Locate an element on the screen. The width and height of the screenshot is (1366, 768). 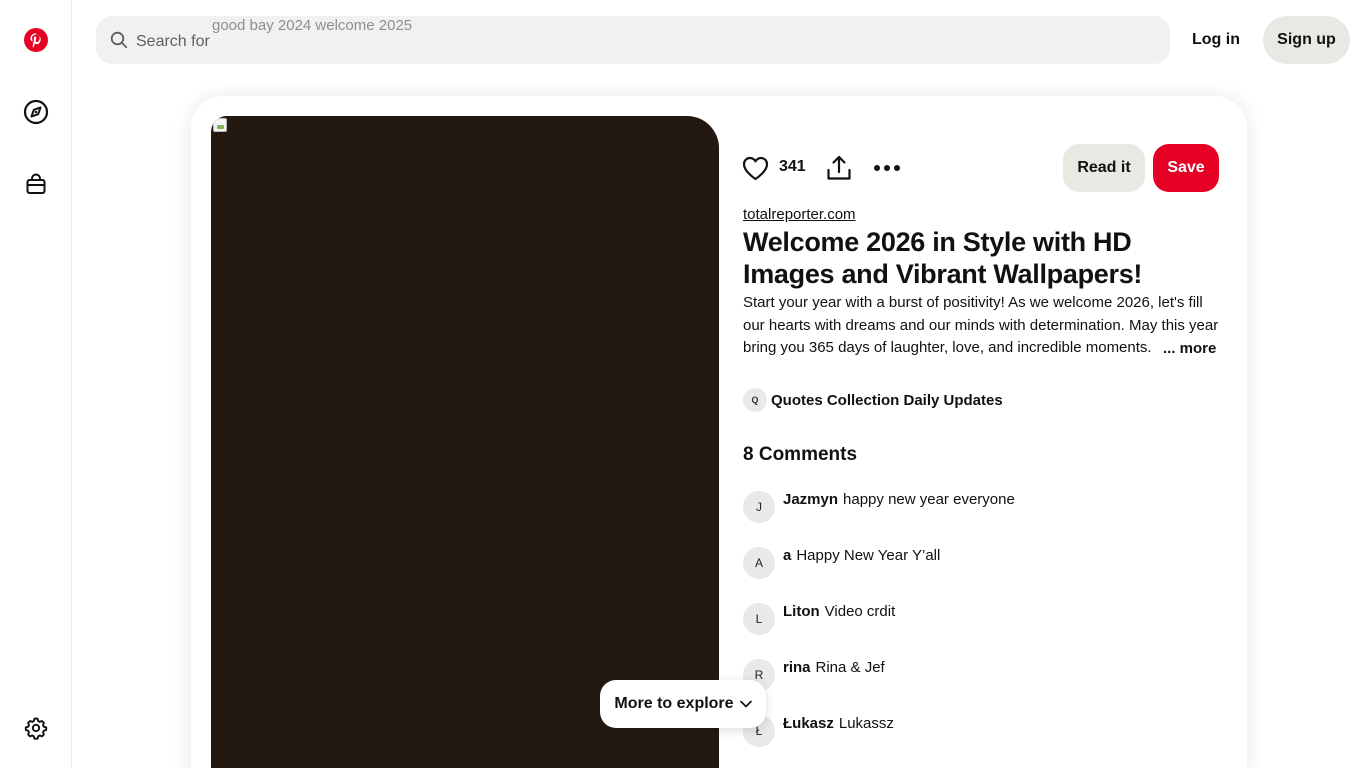
more-to-explore-button: More to explore is located at coordinates (683, 704).